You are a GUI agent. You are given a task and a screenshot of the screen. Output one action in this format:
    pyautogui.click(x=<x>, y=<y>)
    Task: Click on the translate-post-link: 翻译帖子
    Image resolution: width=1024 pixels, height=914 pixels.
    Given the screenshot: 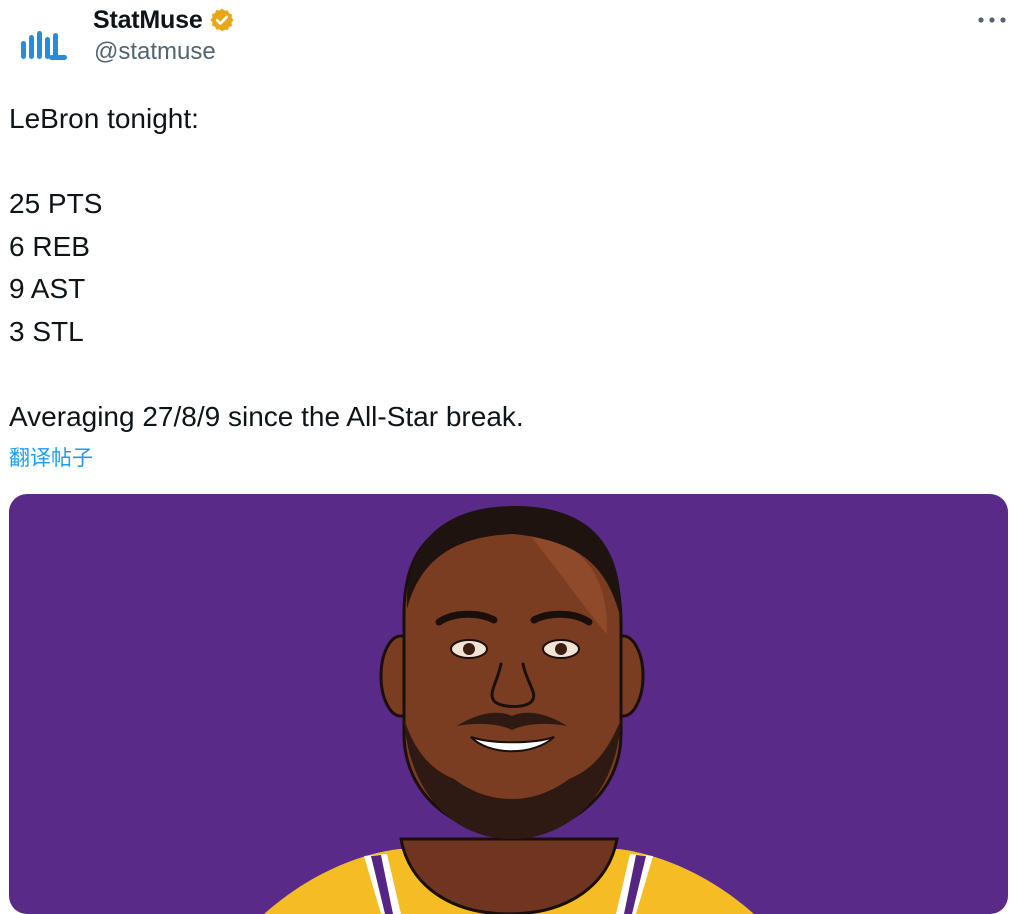 What is the action you would take?
    pyautogui.click(x=51, y=457)
    